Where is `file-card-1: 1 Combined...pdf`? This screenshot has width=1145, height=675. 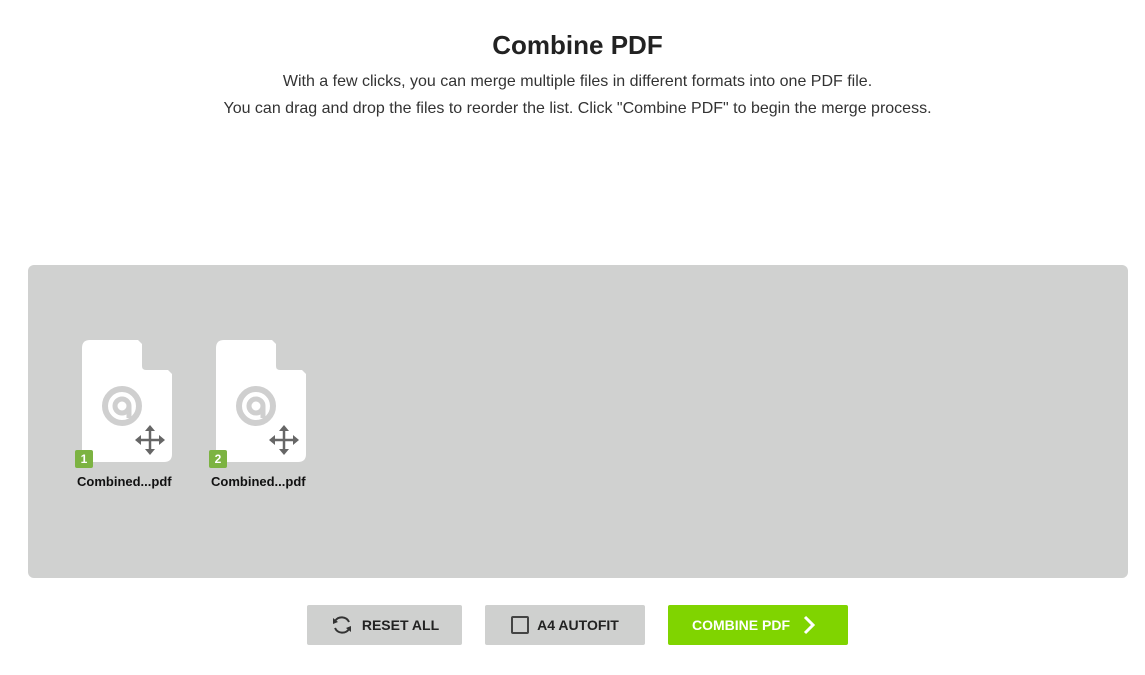 file-card-1: 1 Combined...pdf is located at coordinates (127, 415).